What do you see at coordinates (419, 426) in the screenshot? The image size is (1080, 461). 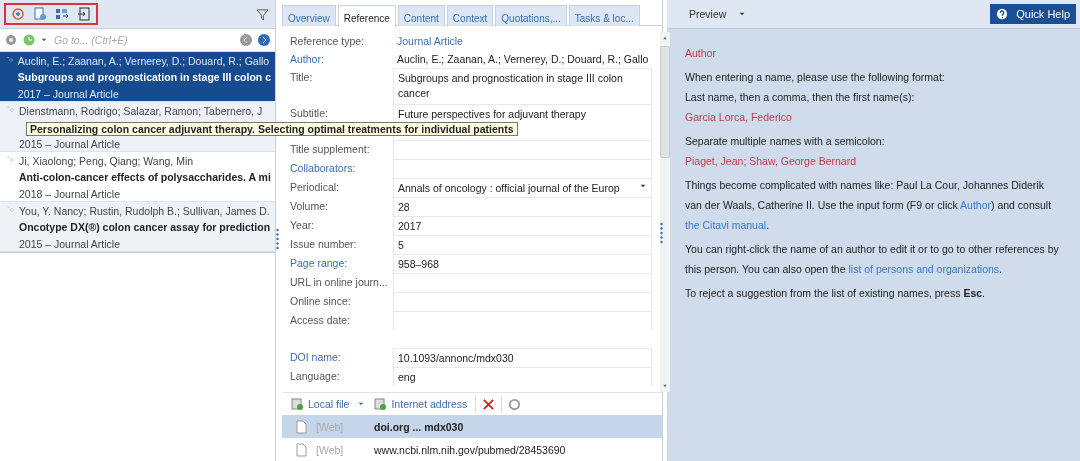 I see `attachment-address: doi.org ... mdx030` at bounding box center [419, 426].